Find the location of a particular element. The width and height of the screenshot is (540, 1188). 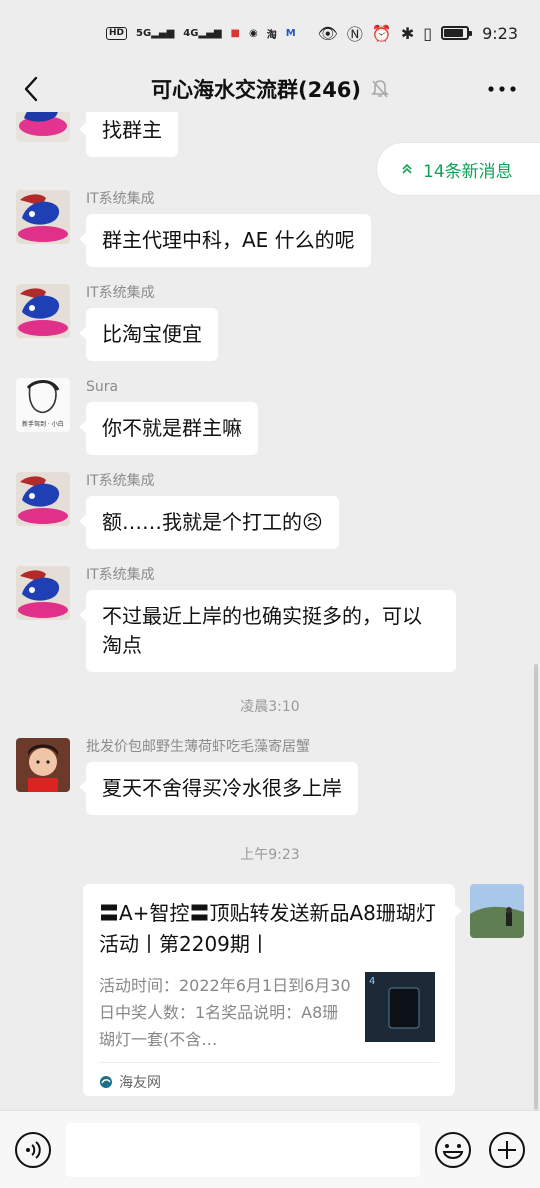

message-item: 批发价包邮野生薄荷虾吃毛藻寄居蟹 夏天不舍得买冷水很多上岸 is located at coordinates (187, 776).